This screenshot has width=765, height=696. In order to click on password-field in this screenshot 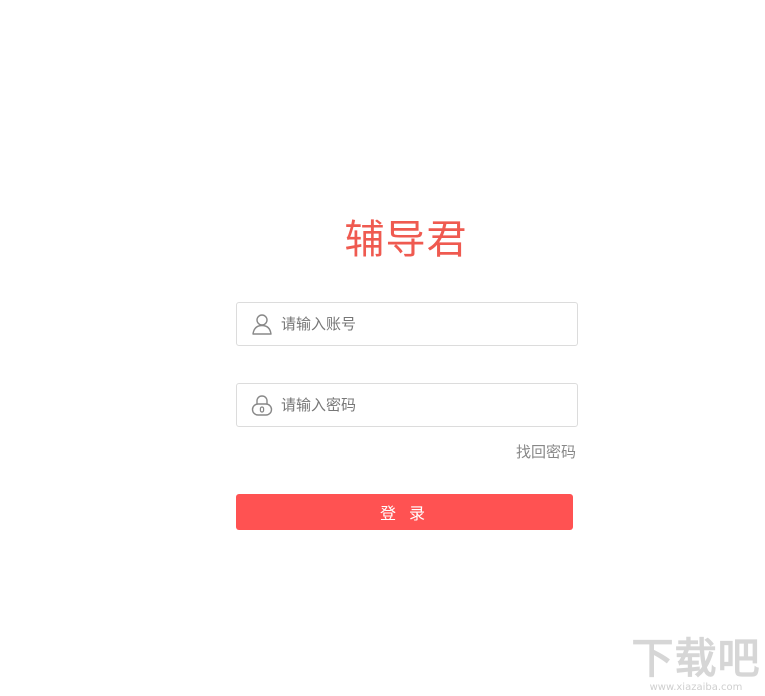, I will do `click(407, 405)`.